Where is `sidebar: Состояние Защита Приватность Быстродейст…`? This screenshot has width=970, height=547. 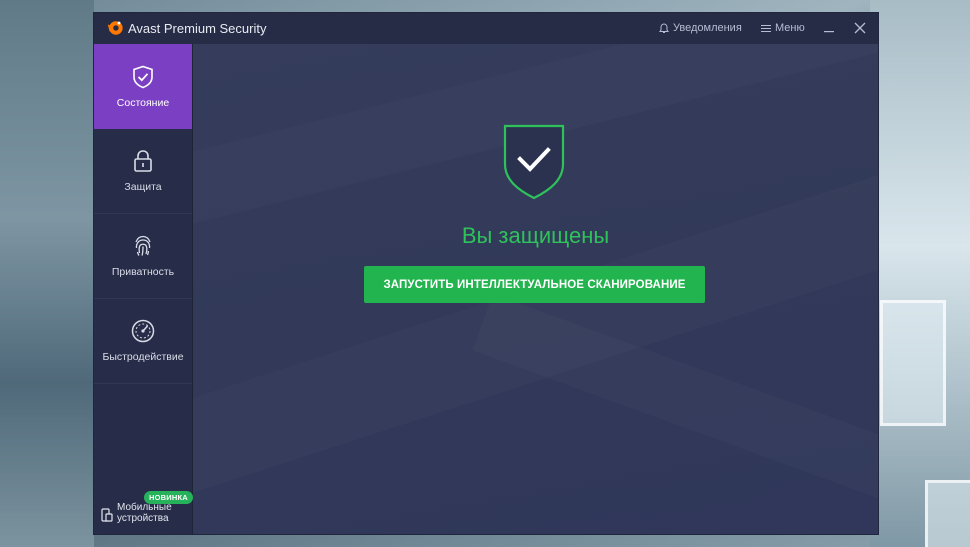
sidebar: Состояние Защита Приватность Быстродейст… is located at coordinates (143, 289).